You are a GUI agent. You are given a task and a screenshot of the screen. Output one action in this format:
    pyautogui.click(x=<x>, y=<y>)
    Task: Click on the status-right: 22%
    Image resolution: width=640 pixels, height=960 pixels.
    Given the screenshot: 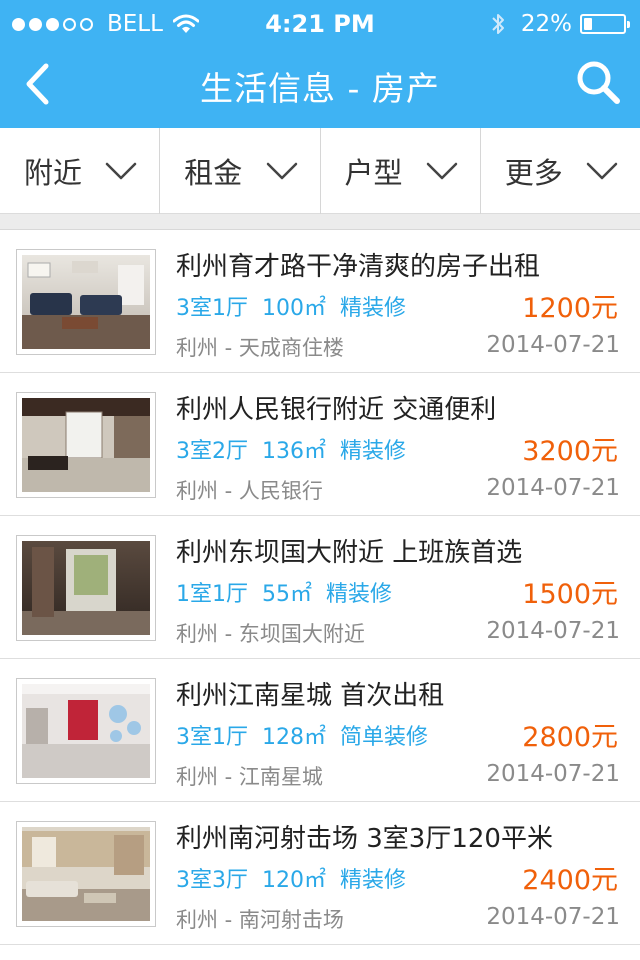 What is the action you would take?
    pyautogui.click(x=560, y=24)
    